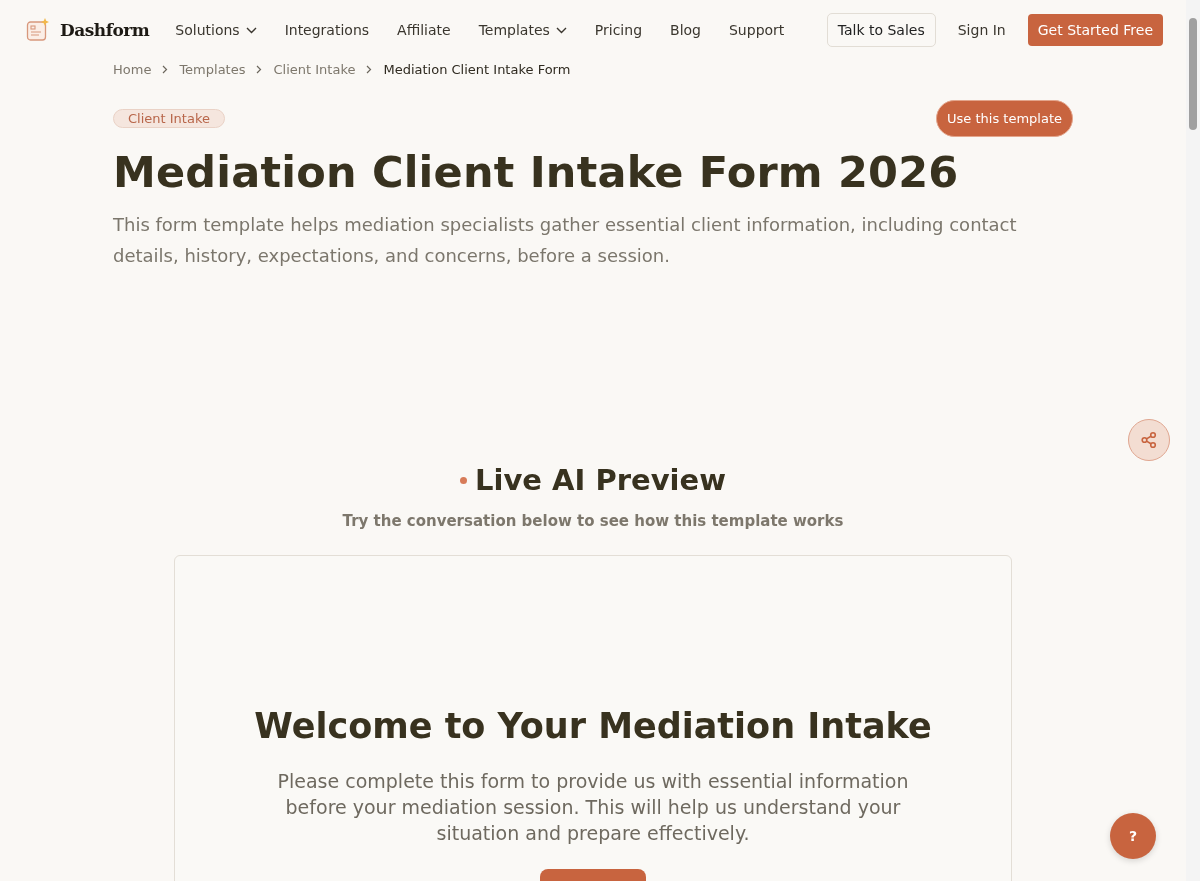 The height and width of the screenshot is (881, 1200). I want to click on share-button, so click(1149, 440).